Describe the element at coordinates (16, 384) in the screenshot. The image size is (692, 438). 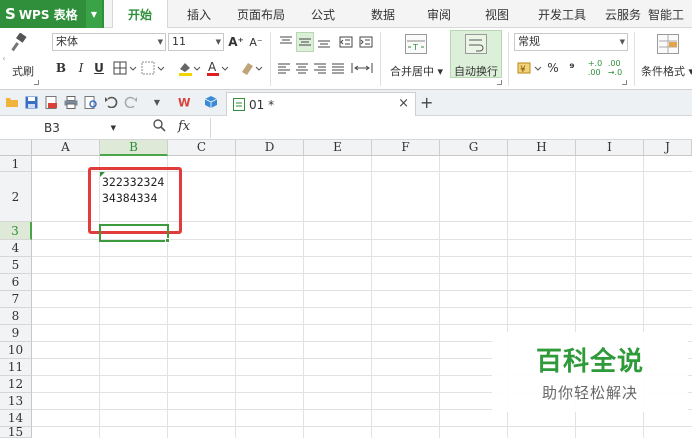
I see `row-header-12: 12` at that location.